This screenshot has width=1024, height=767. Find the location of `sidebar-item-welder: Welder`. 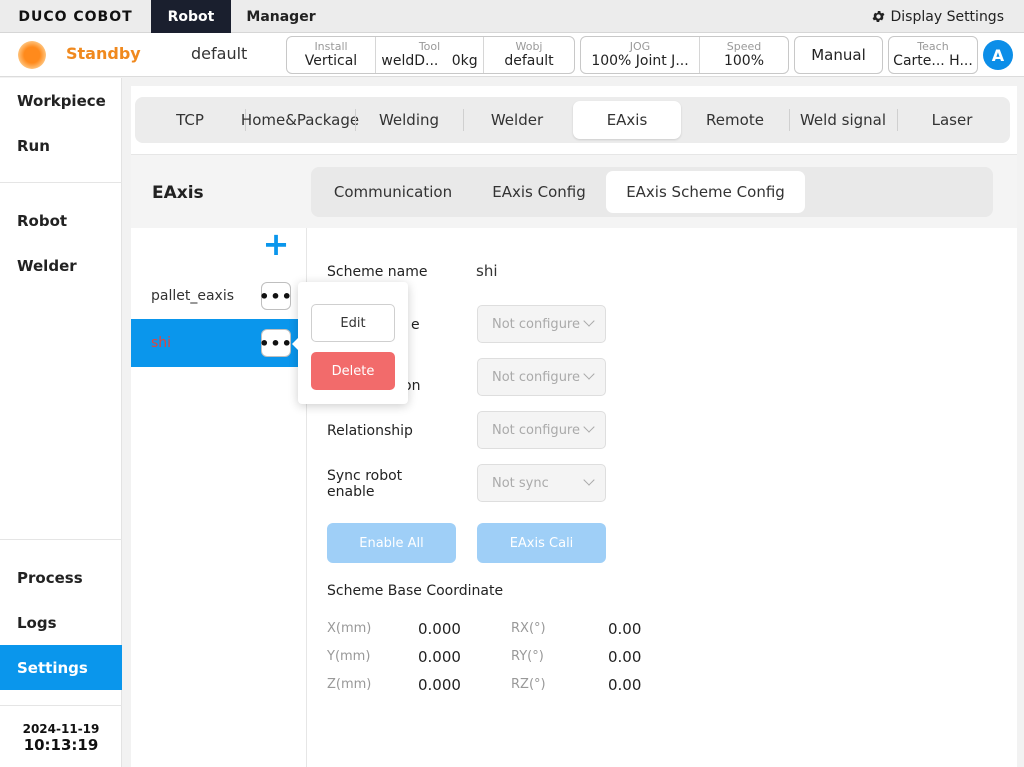

sidebar-item-welder: Welder is located at coordinates (61, 265).